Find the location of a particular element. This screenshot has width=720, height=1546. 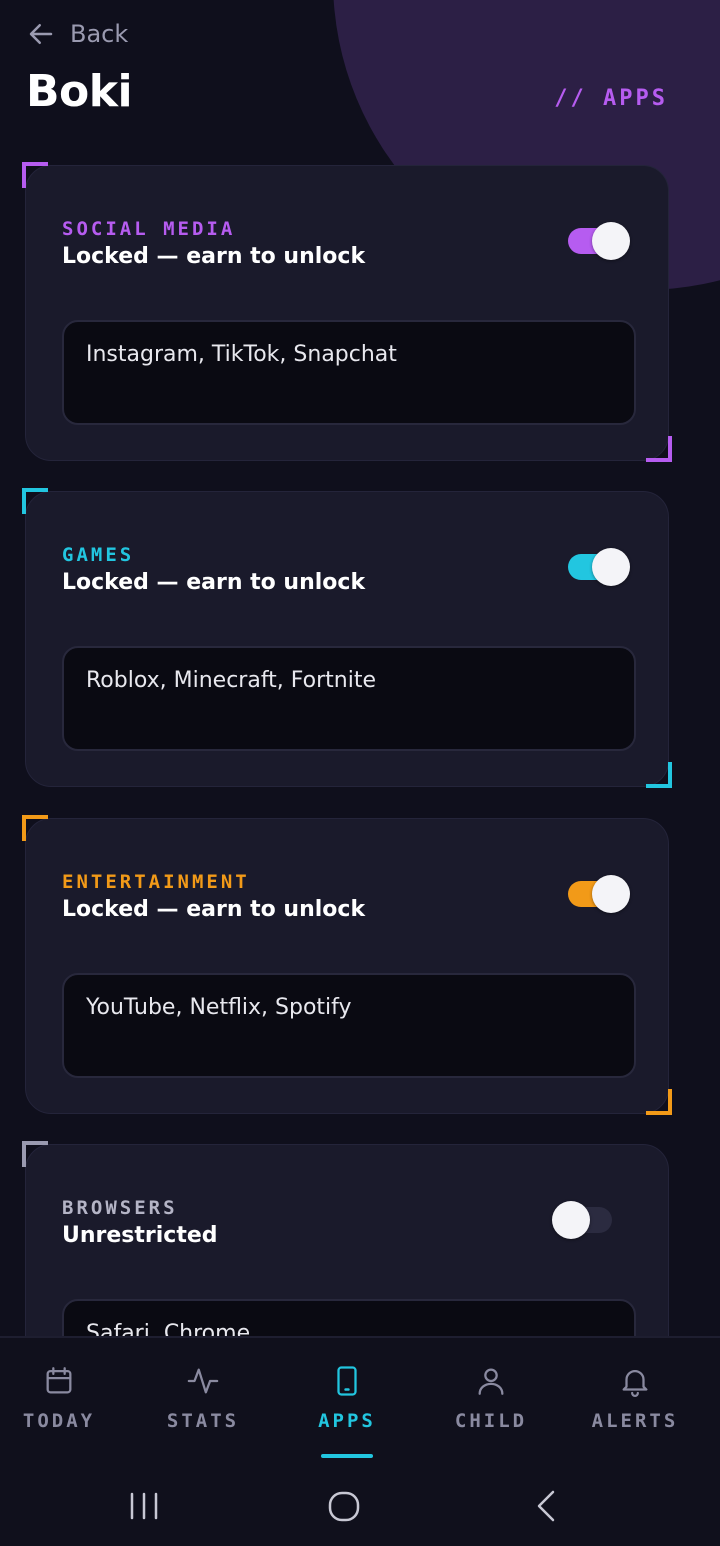

category-label: SOCIAL MEDIA is located at coordinates (149, 229).